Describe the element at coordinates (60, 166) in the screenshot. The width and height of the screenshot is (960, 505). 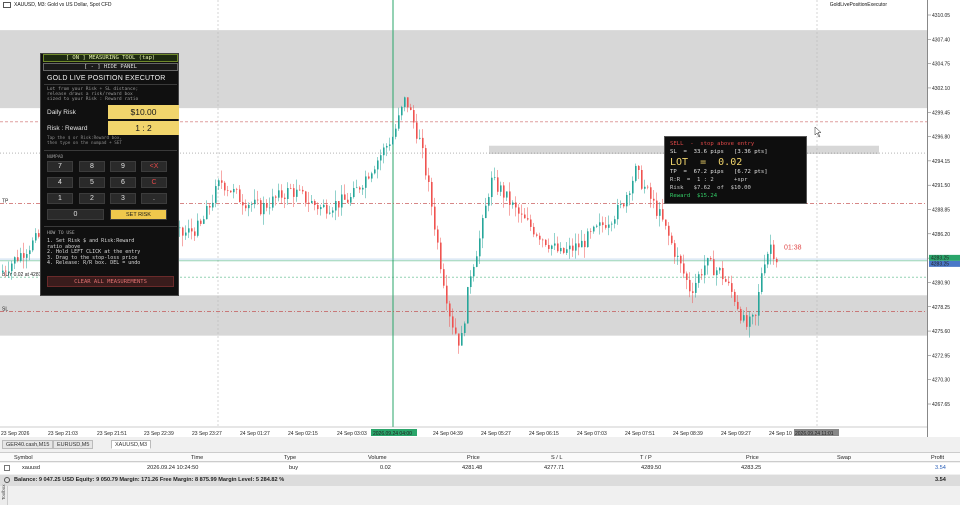
I see `numpad-key-7: 7` at that location.